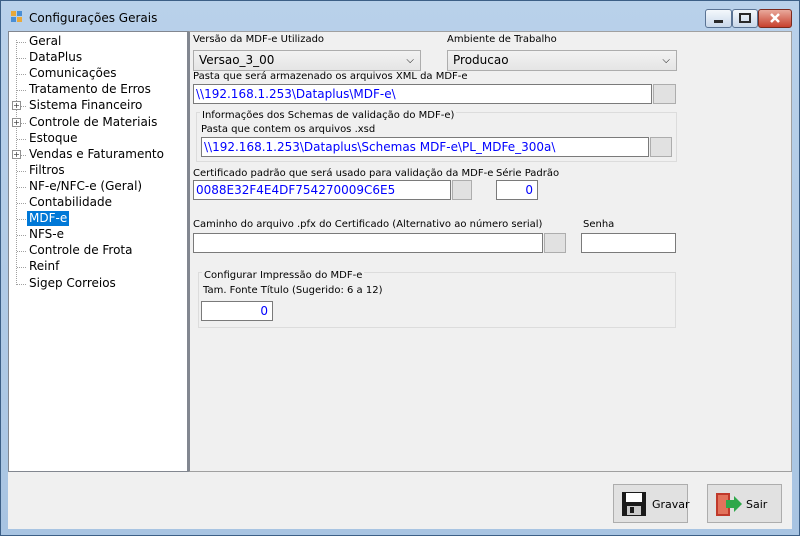 Image resolution: width=800 pixels, height=536 pixels. I want to click on tree-item: Controle de Materiais, so click(93, 122).